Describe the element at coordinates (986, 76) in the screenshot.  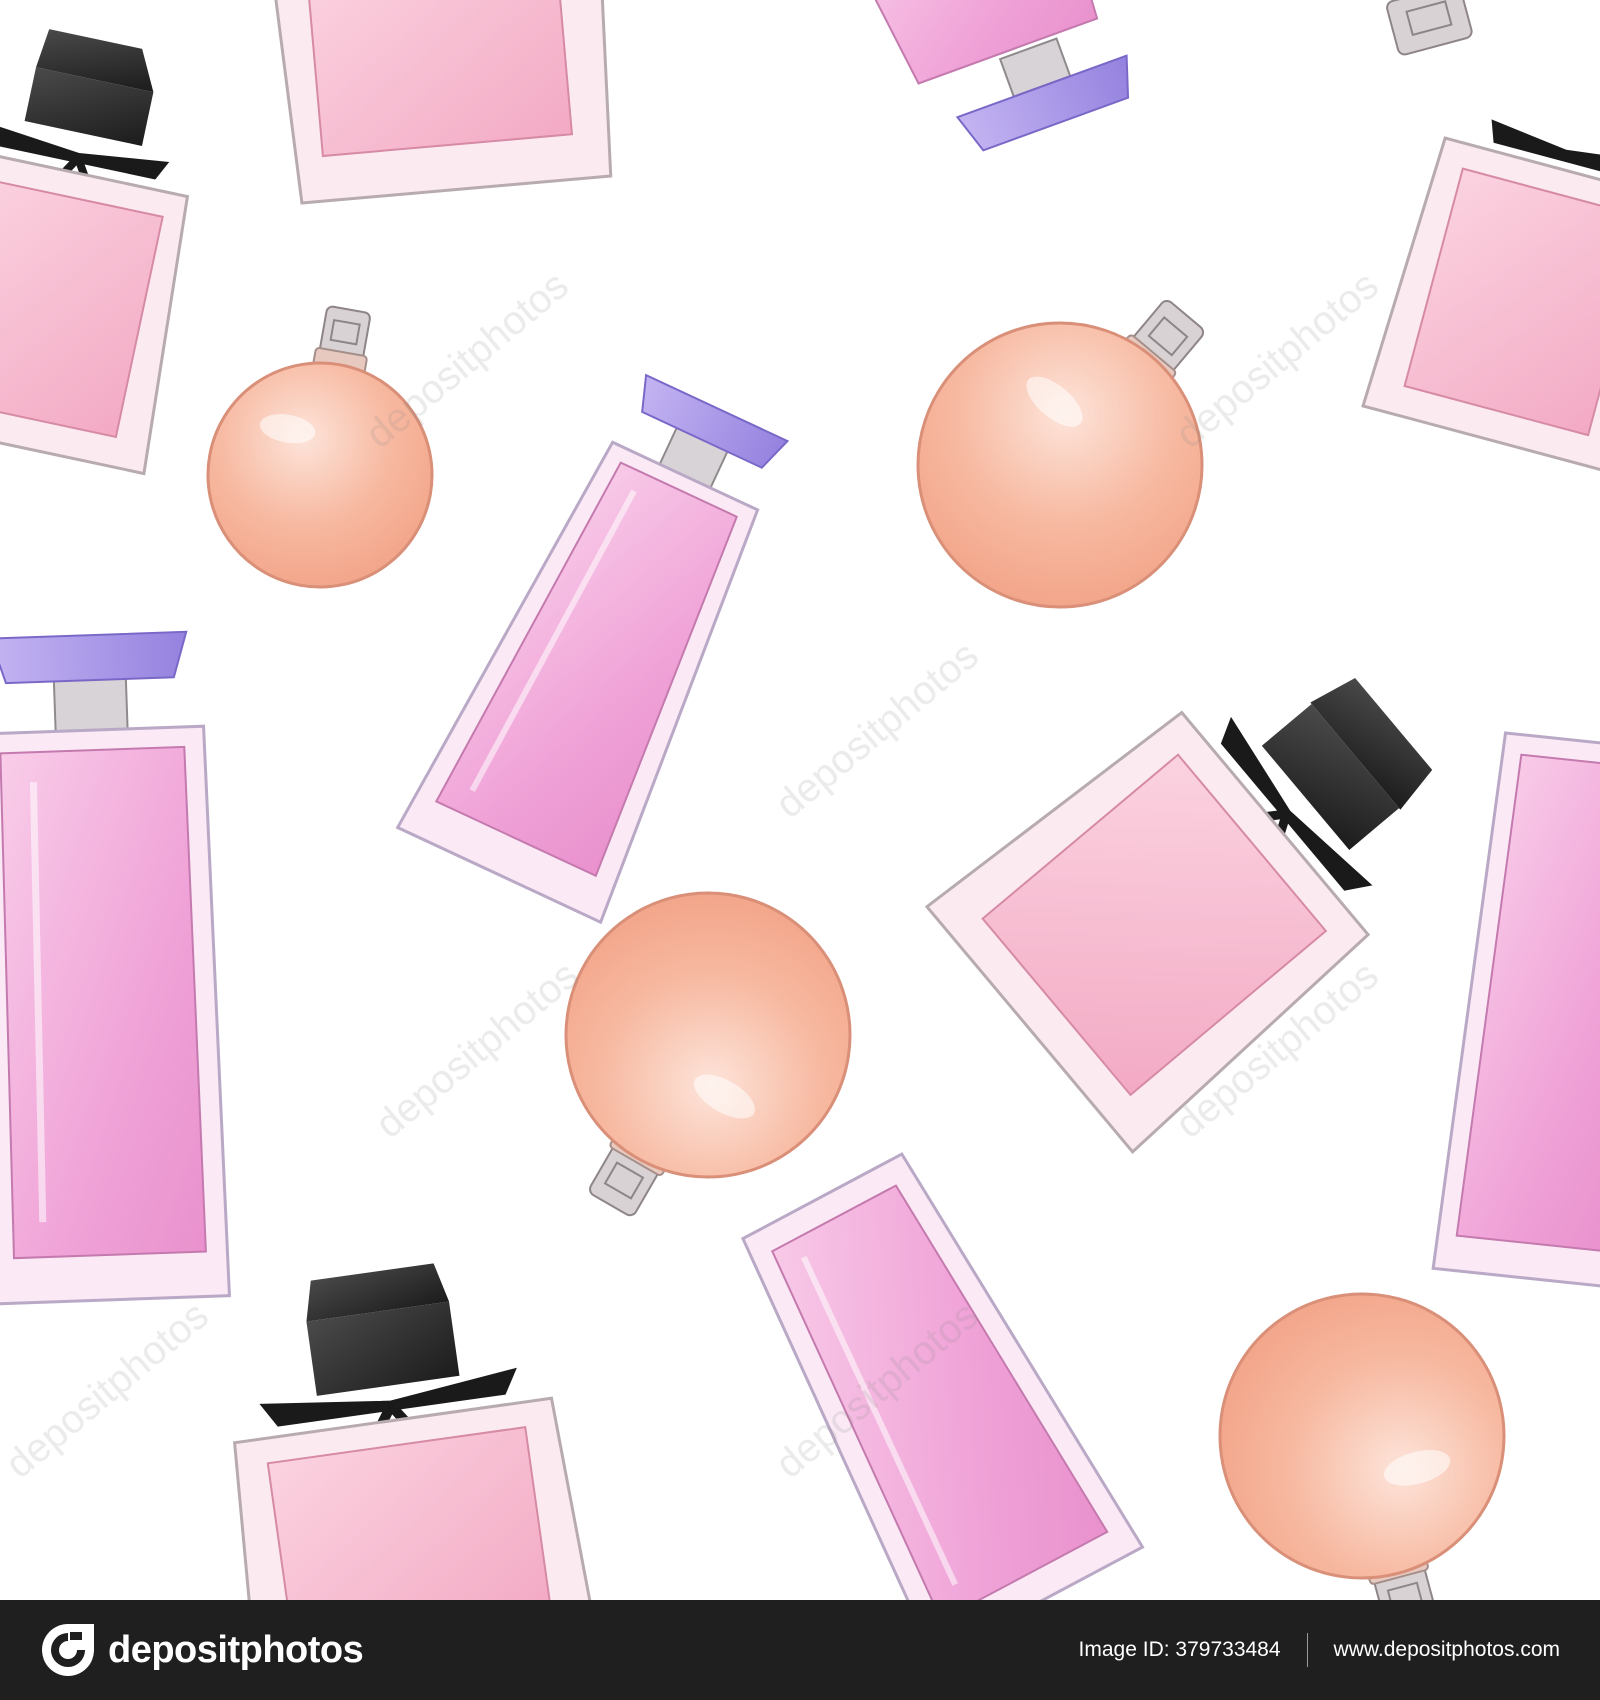
I see `violet-cap-perfume-bottle` at that location.